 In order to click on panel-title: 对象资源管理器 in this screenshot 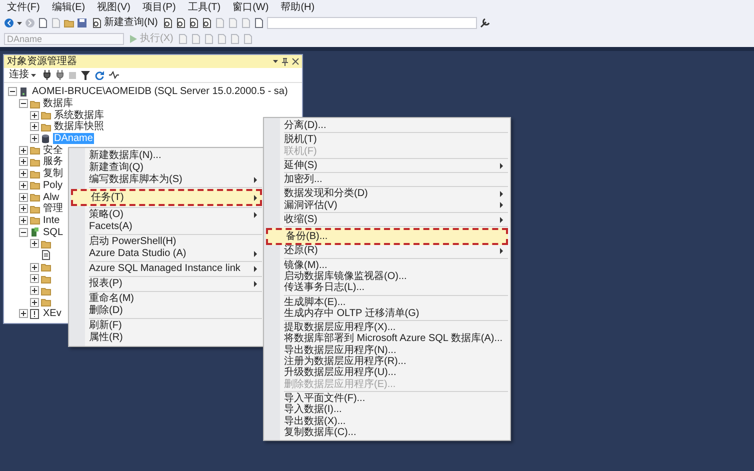, I will do `click(42, 61)`.